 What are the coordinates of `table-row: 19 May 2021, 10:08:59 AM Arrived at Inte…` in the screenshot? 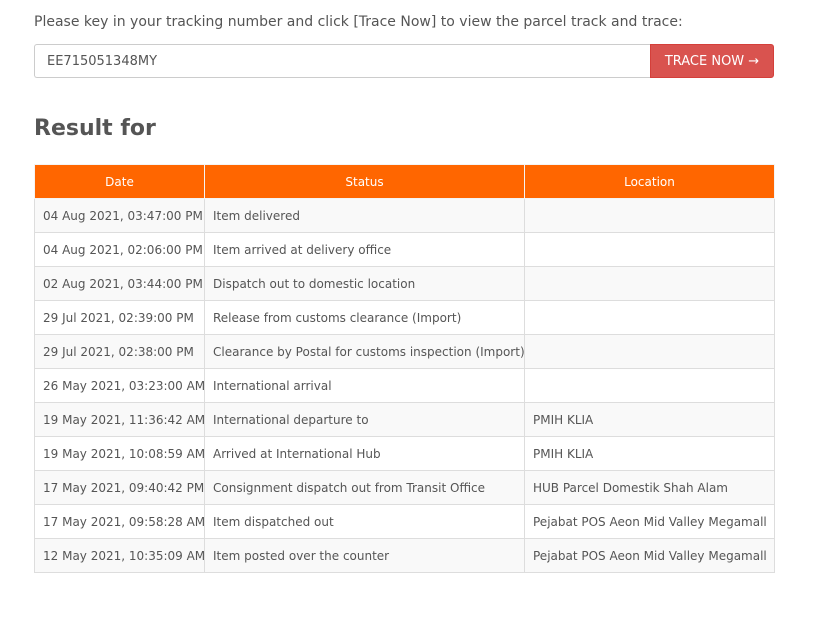 It's located at (404, 453).